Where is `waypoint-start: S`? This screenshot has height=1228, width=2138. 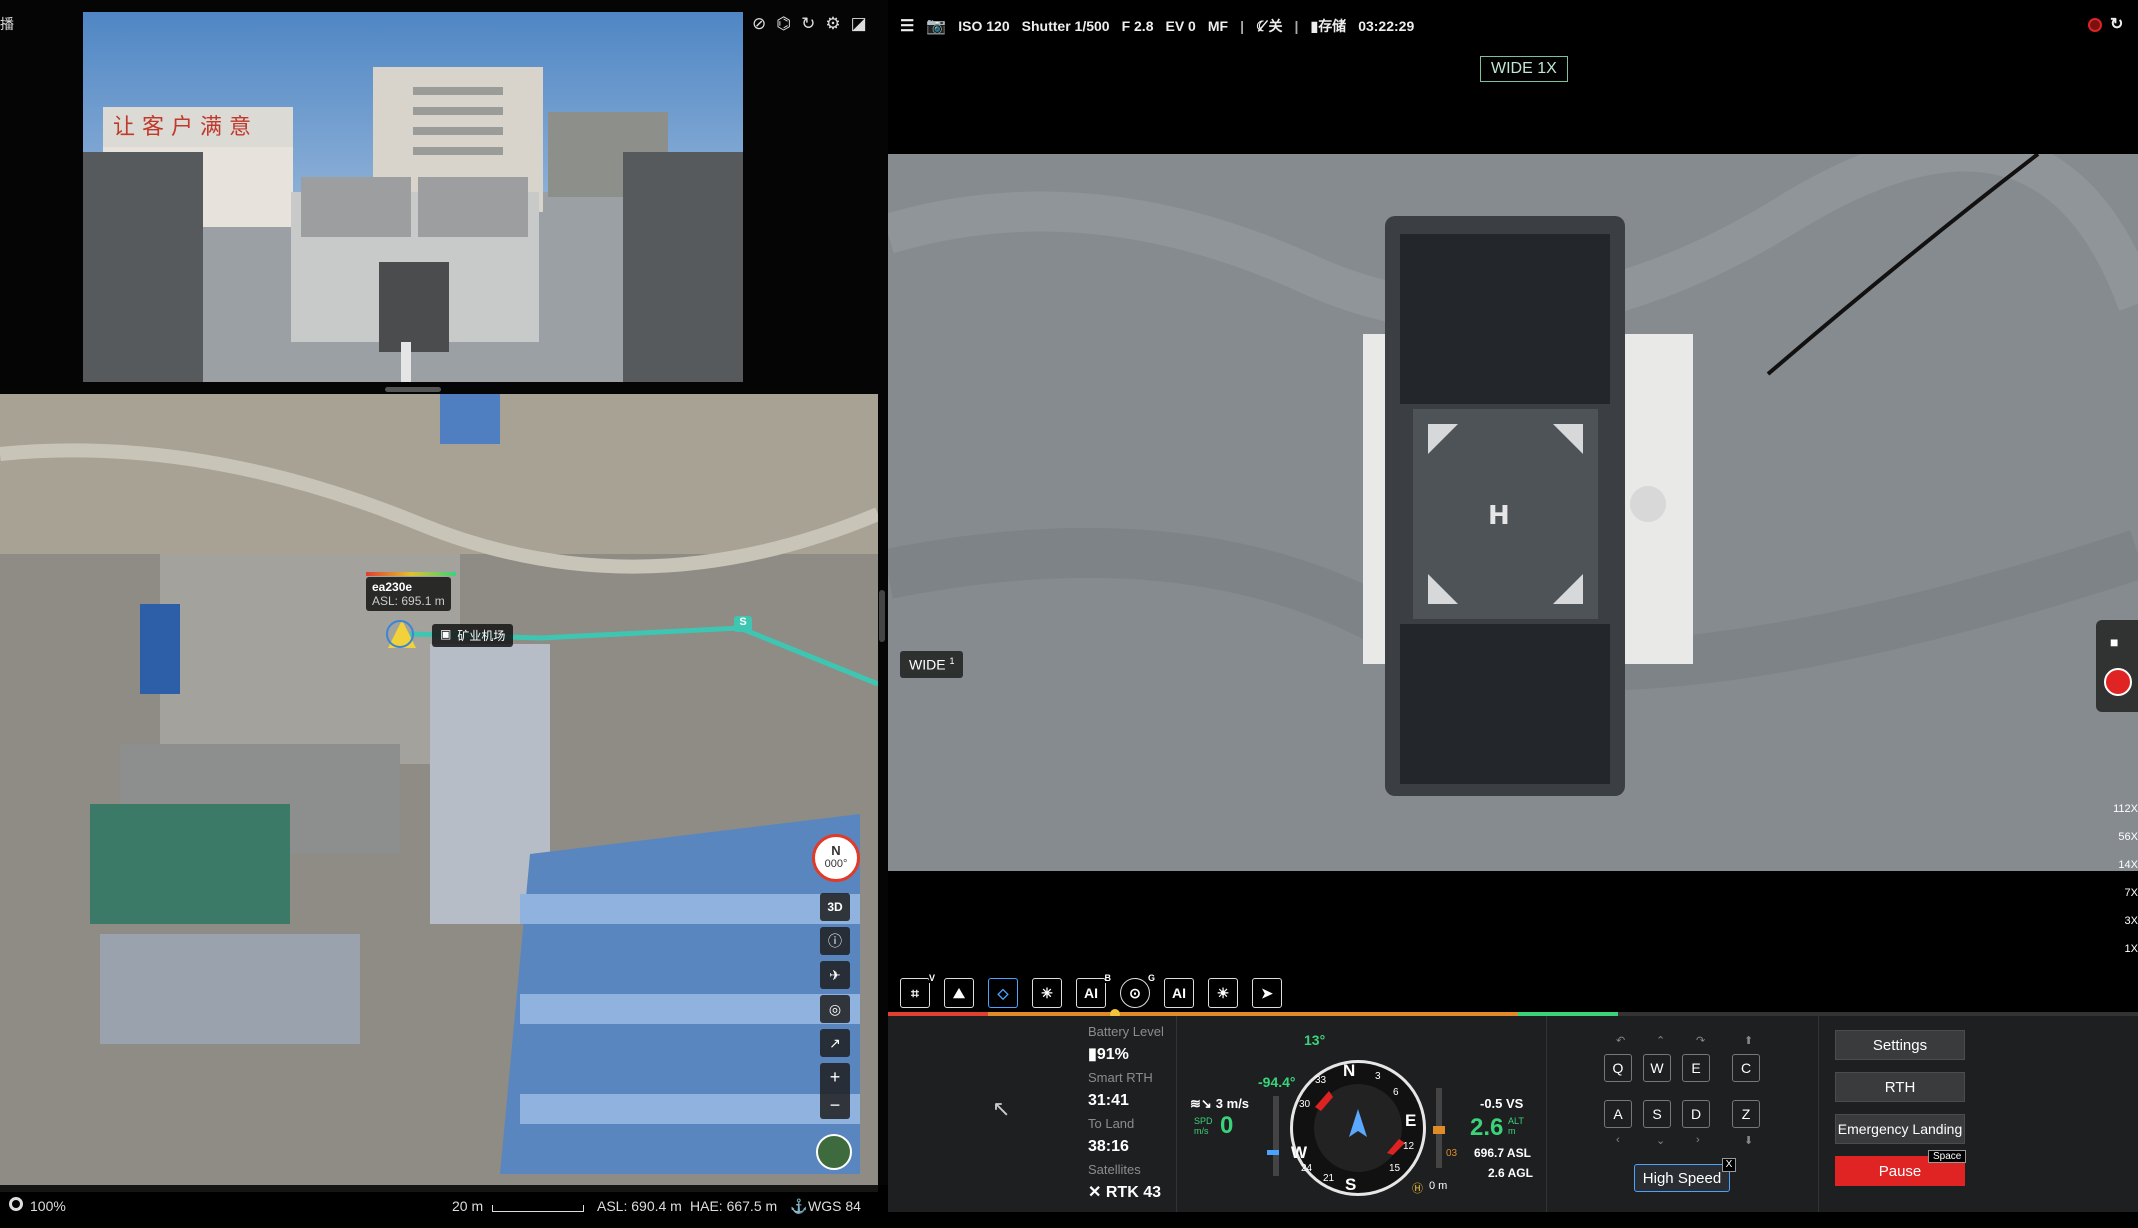 waypoint-start: S is located at coordinates (743, 624).